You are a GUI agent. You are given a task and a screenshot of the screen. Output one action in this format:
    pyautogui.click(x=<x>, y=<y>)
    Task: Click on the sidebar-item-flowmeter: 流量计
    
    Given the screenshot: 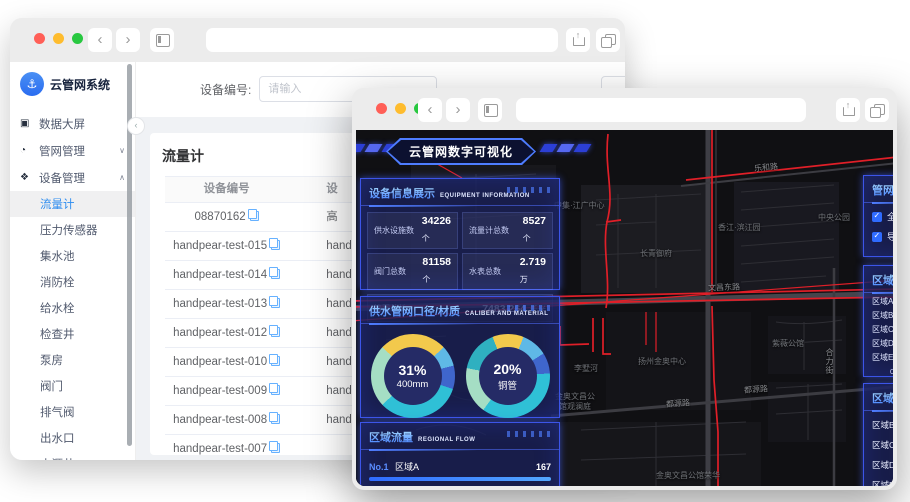 What is the action you would take?
    pyautogui.click(x=72, y=204)
    